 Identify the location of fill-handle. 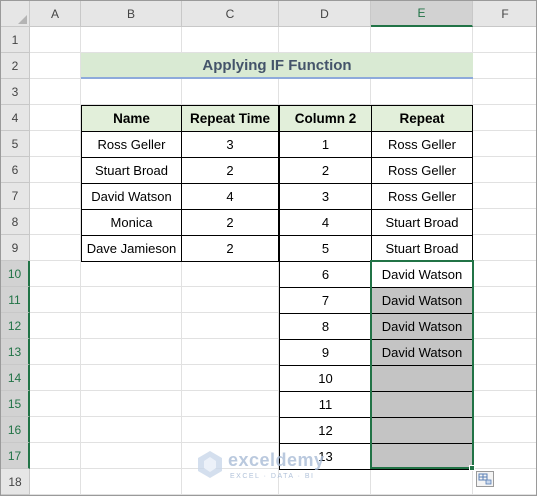
(472, 468).